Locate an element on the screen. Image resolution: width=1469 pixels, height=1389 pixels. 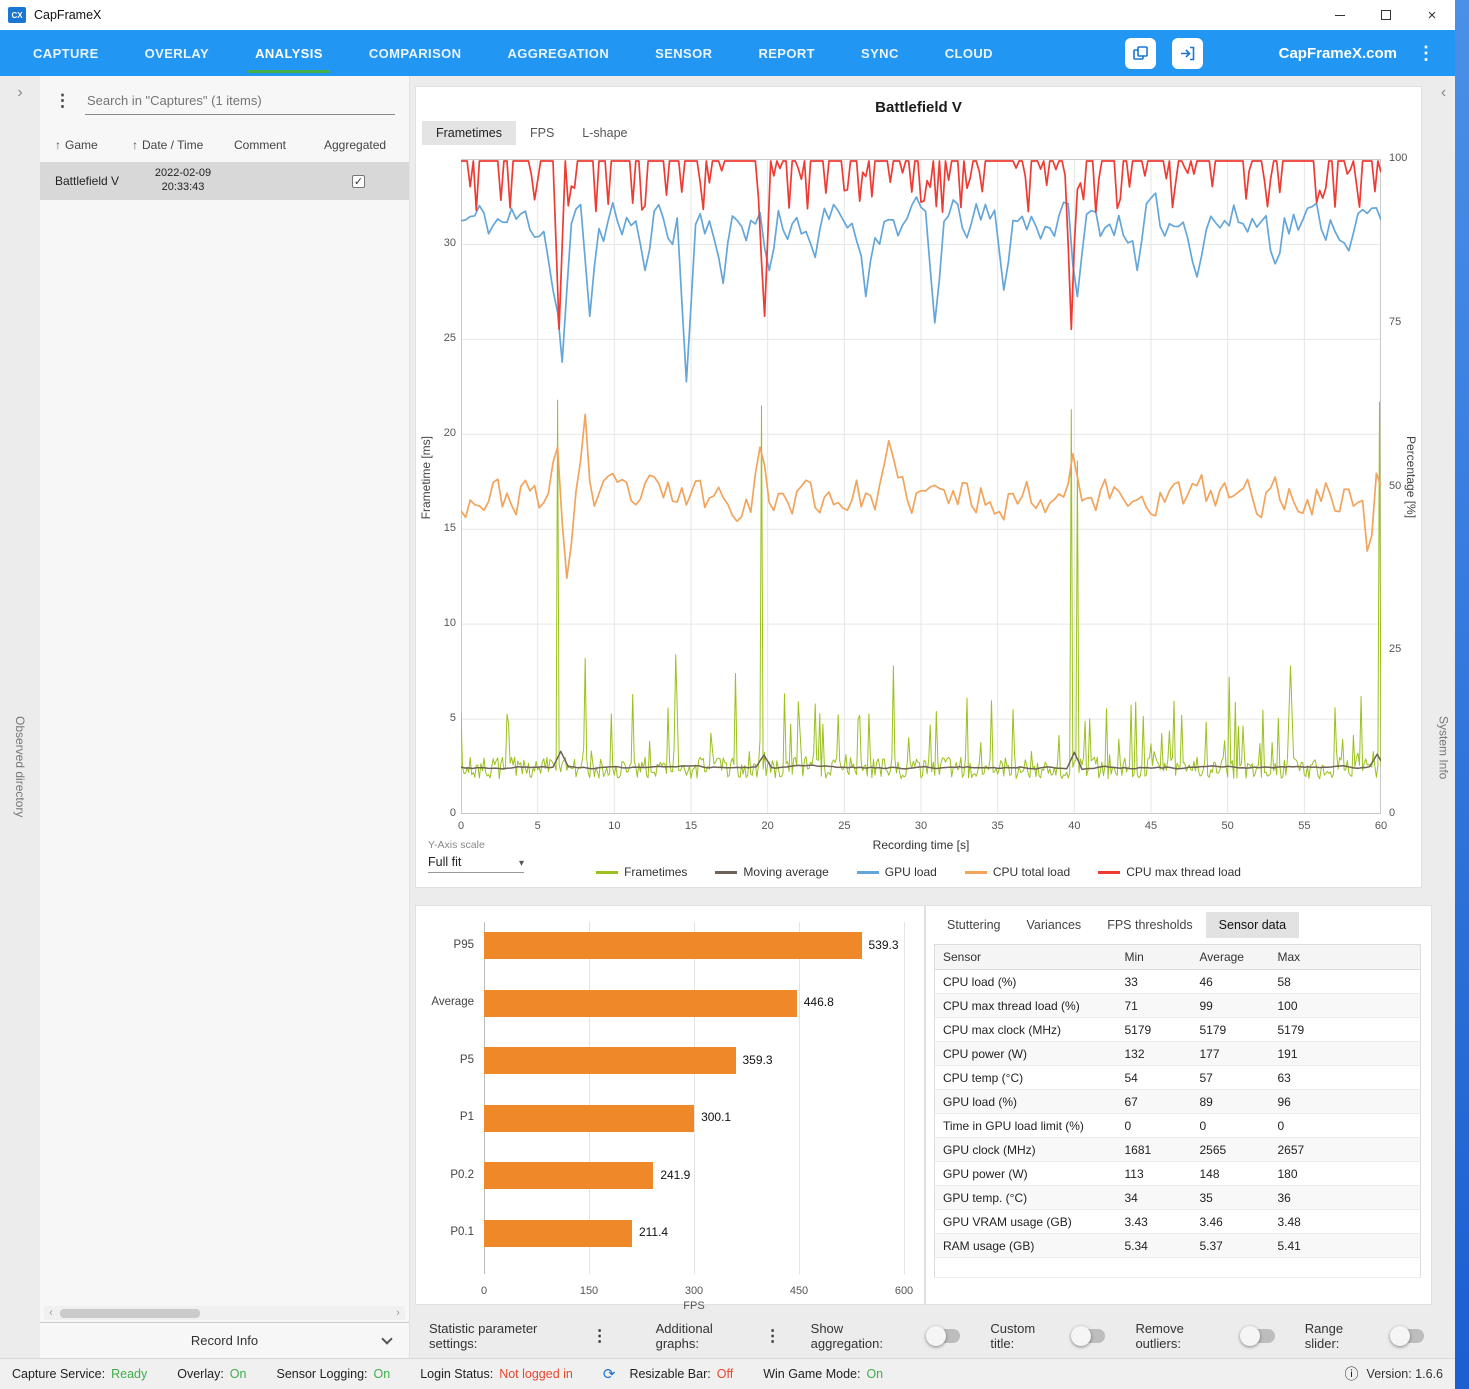
nav-tab-label: SYNC is located at coordinates (880, 53).